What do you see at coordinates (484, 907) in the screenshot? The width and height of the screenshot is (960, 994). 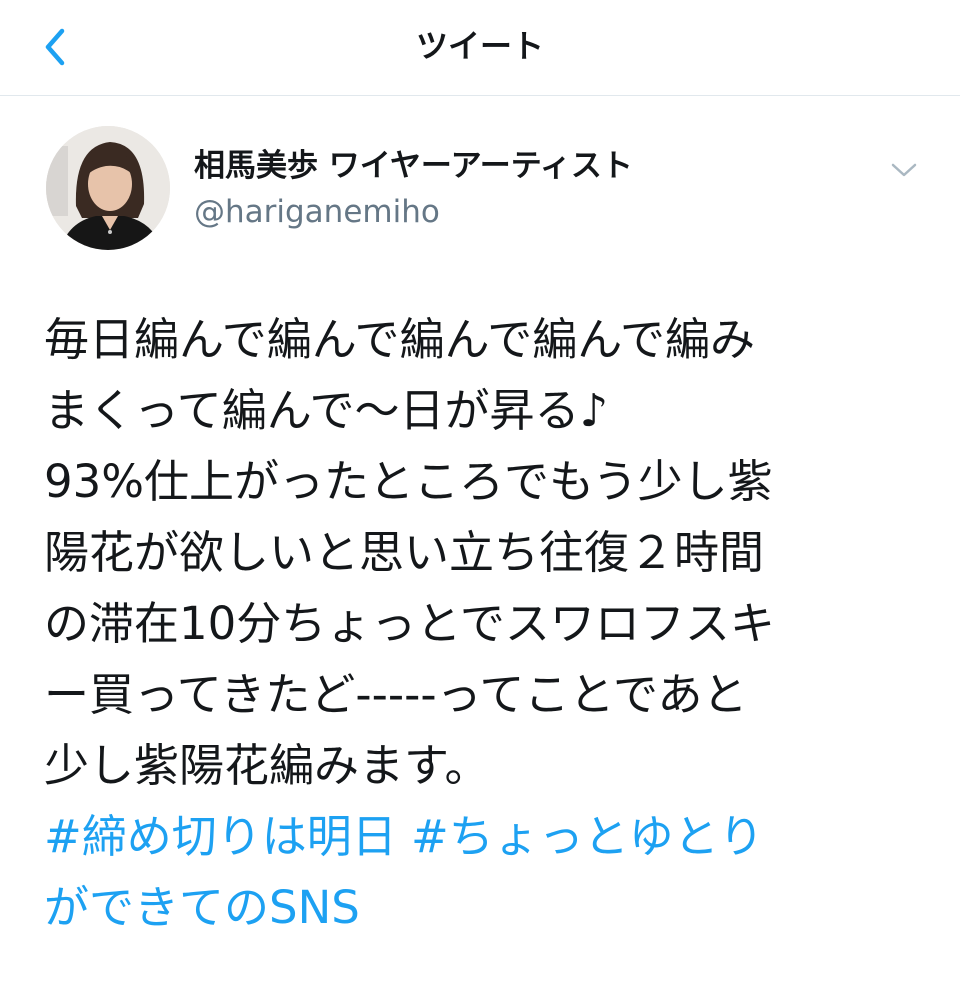 I see `hashtag-line: ができてのSNS` at bounding box center [484, 907].